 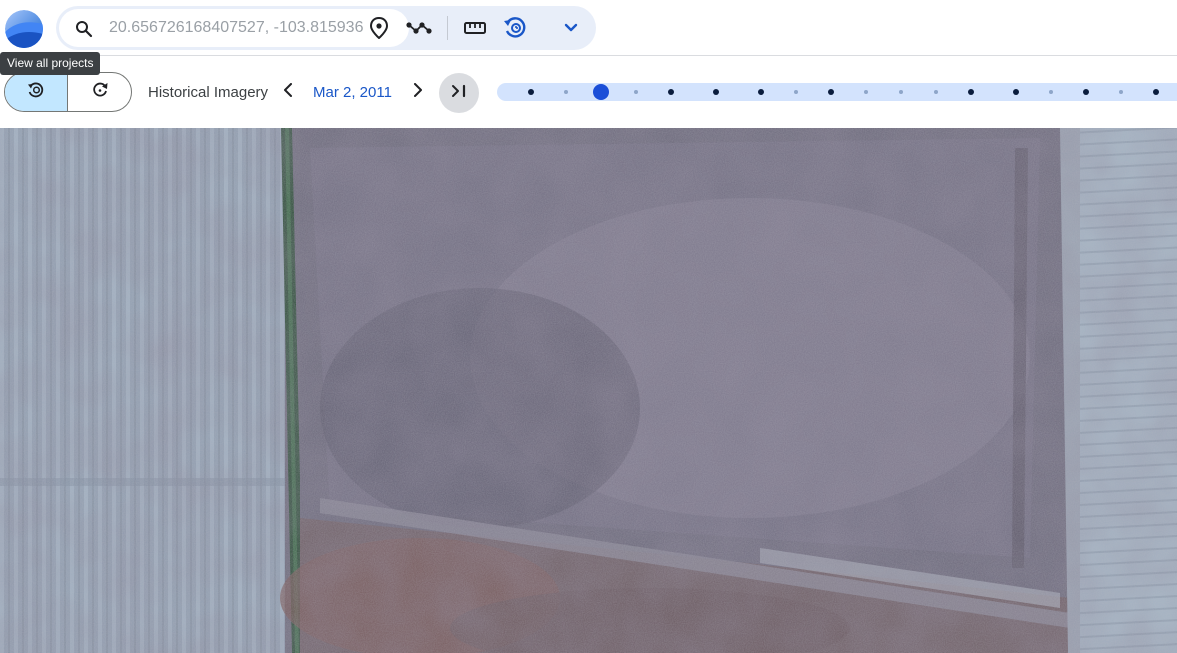 What do you see at coordinates (447, 28) in the screenshot?
I see `toolbar-divider` at bounding box center [447, 28].